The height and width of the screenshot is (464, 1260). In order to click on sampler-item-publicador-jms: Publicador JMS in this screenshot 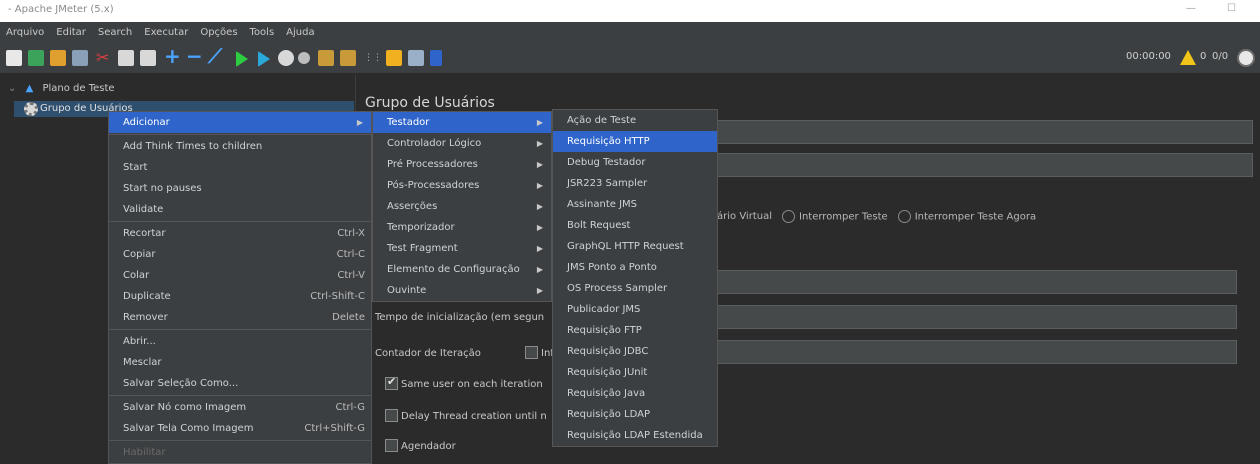, I will do `click(635, 309)`.